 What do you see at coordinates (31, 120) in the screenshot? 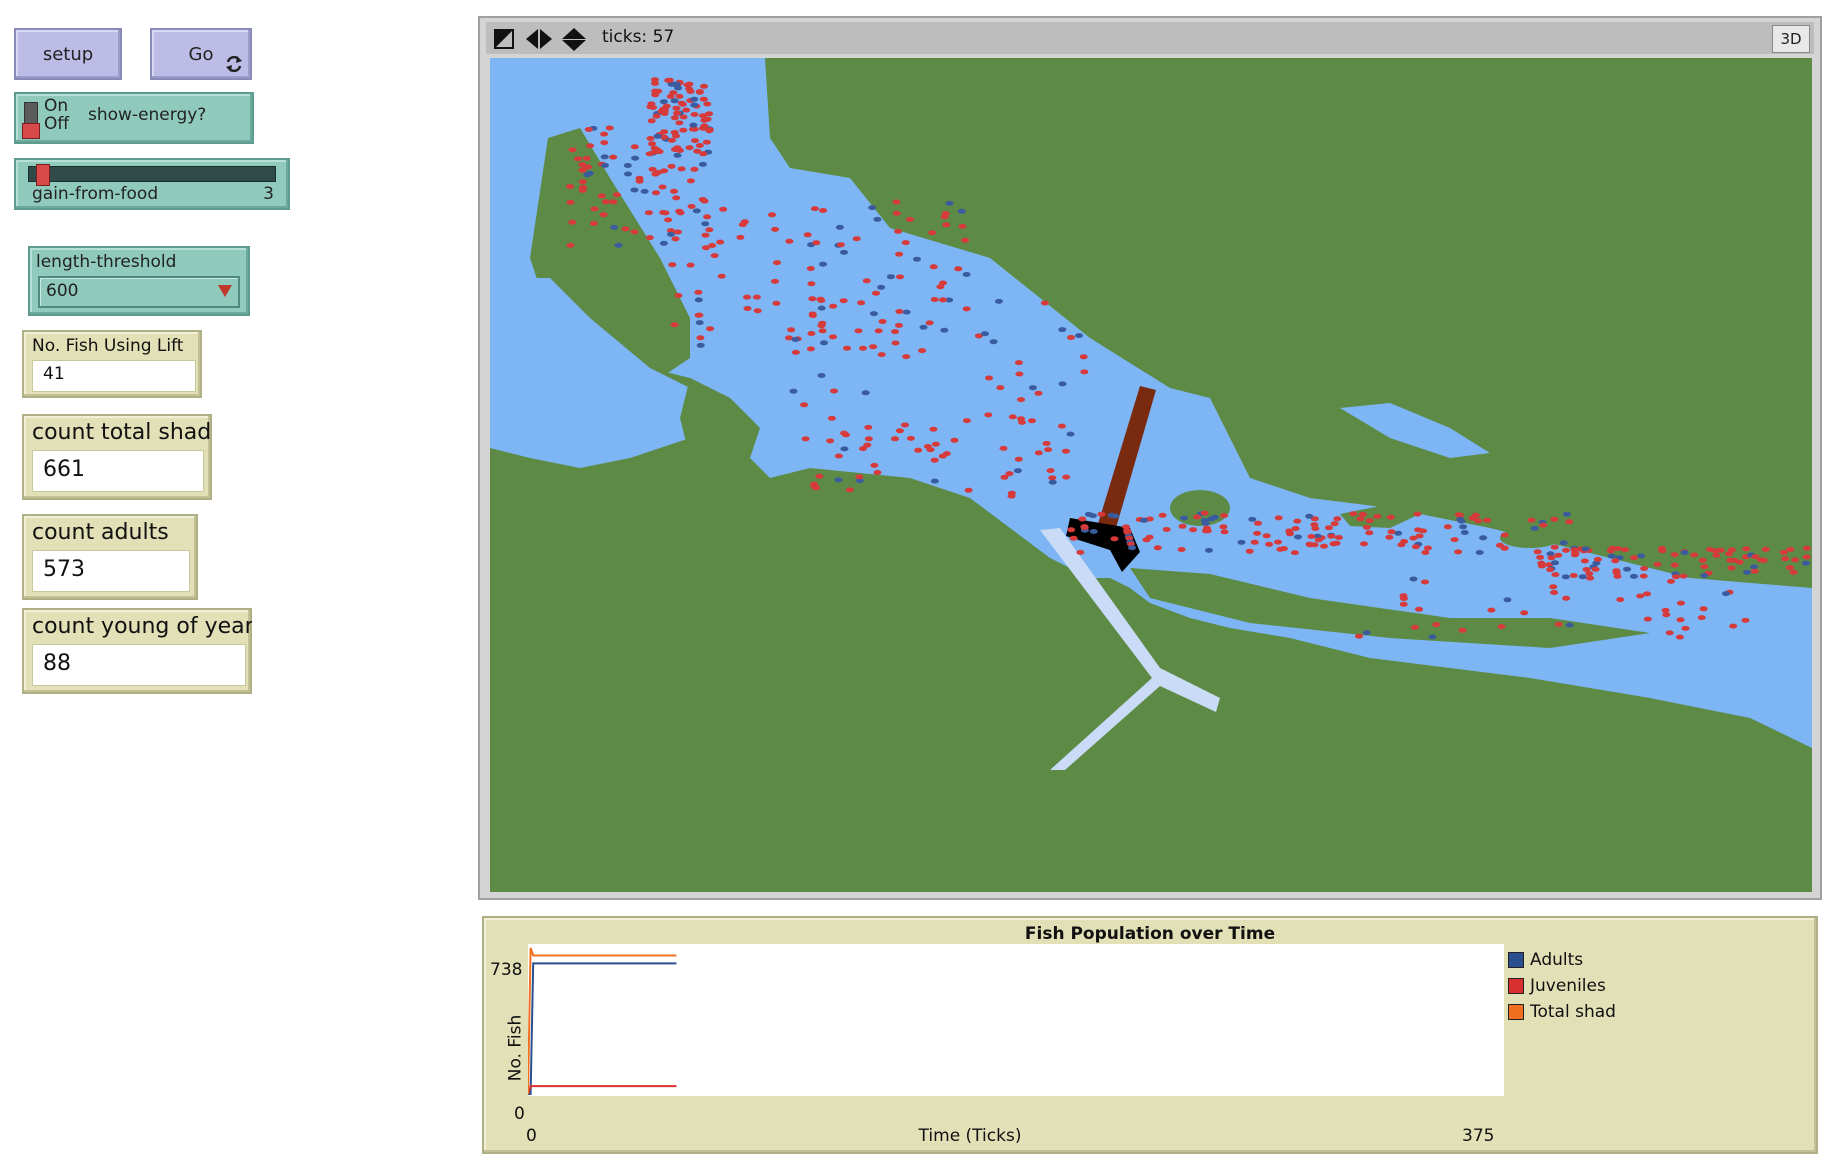
I see `switch-track` at bounding box center [31, 120].